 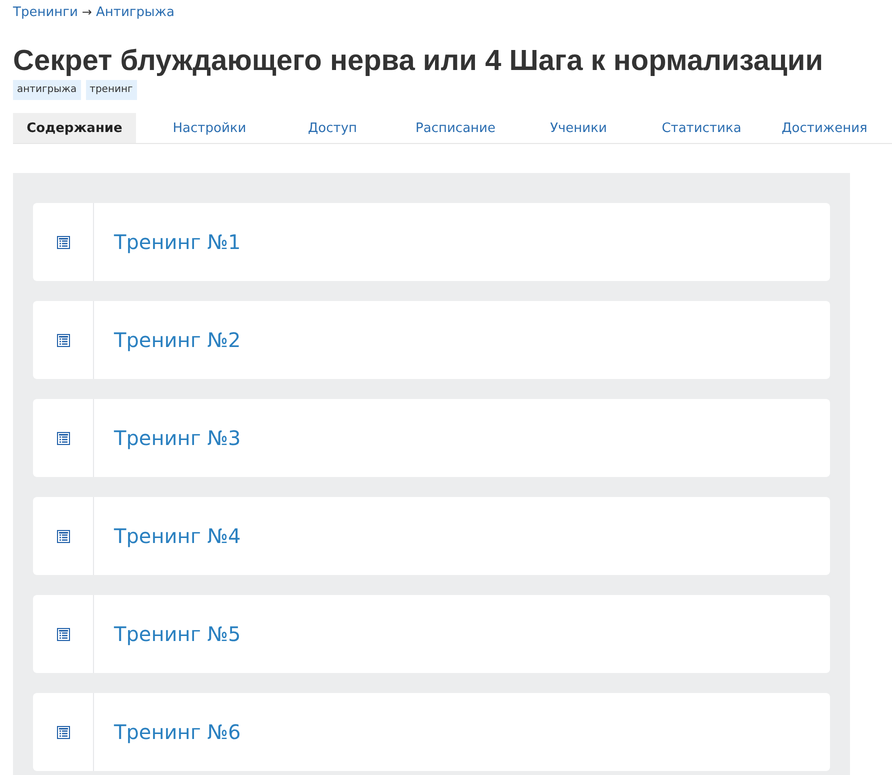 I want to click on lesson-card: Тренинг №3, so click(x=431, y=438).